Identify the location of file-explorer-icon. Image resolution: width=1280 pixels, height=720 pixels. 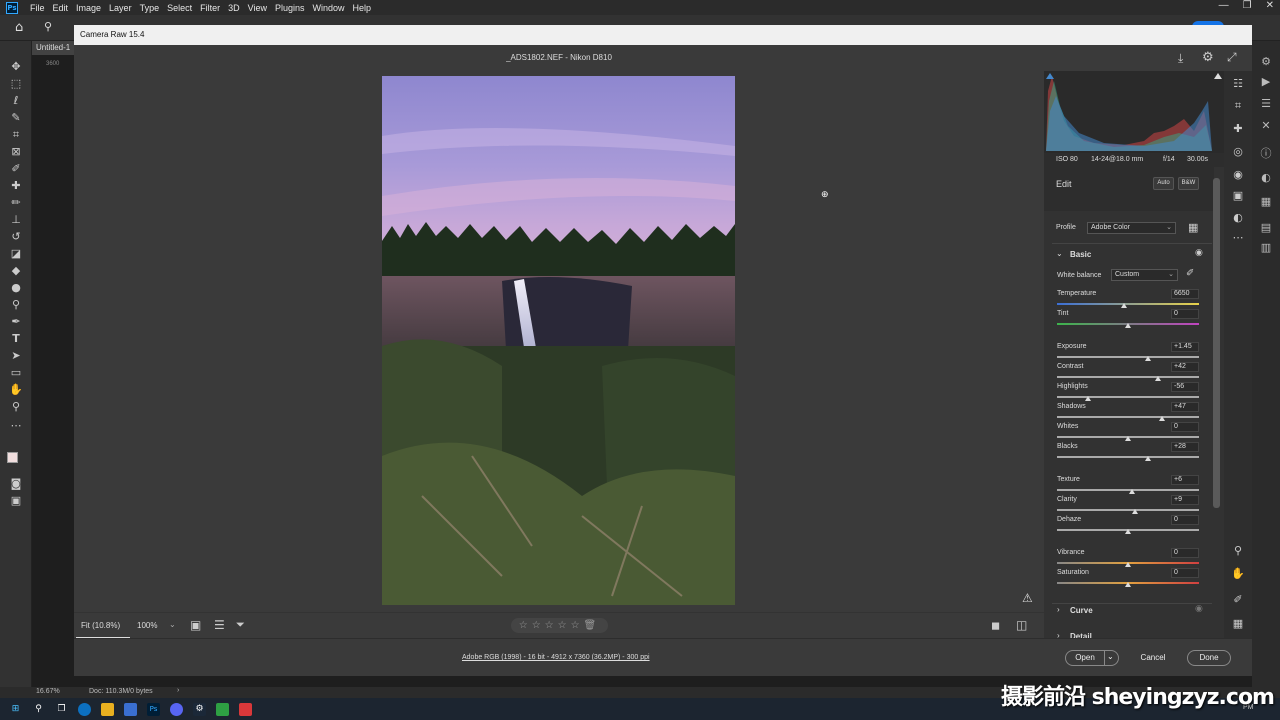
(107, 709).